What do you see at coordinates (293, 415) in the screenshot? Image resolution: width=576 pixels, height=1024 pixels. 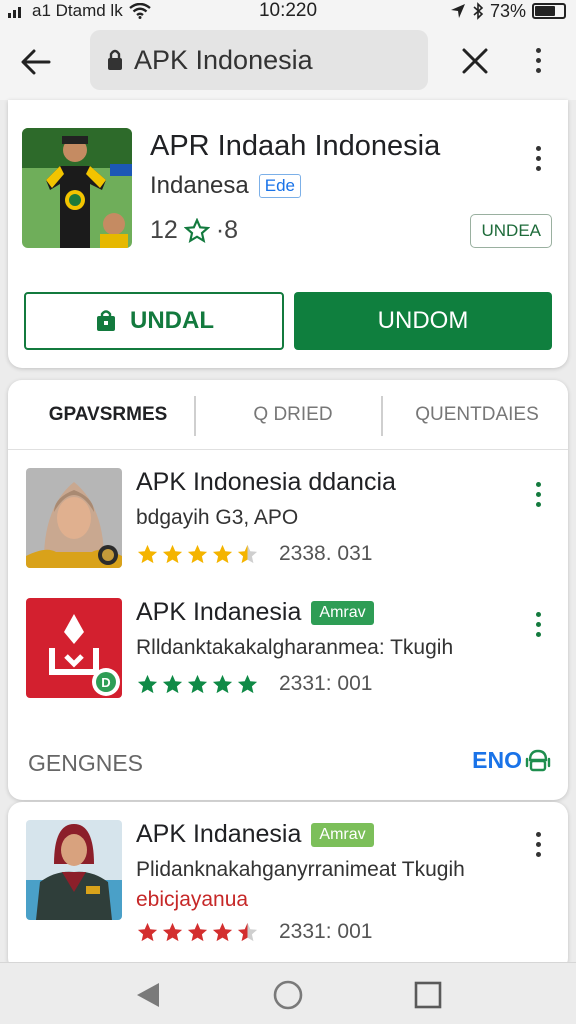 I see `tab-1: Q DRIED` at bounding box center [293, 415].